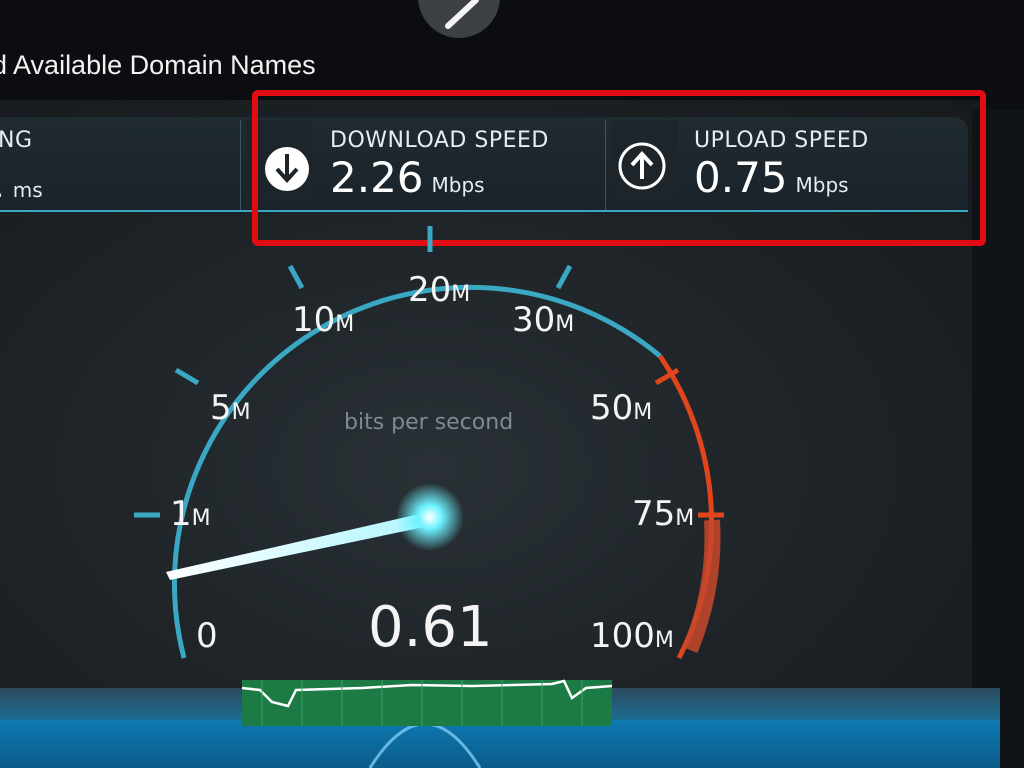 This screenshot has width=1024, height=768. I want to click on gauge-label-10m: 10M, so click(323, 320).